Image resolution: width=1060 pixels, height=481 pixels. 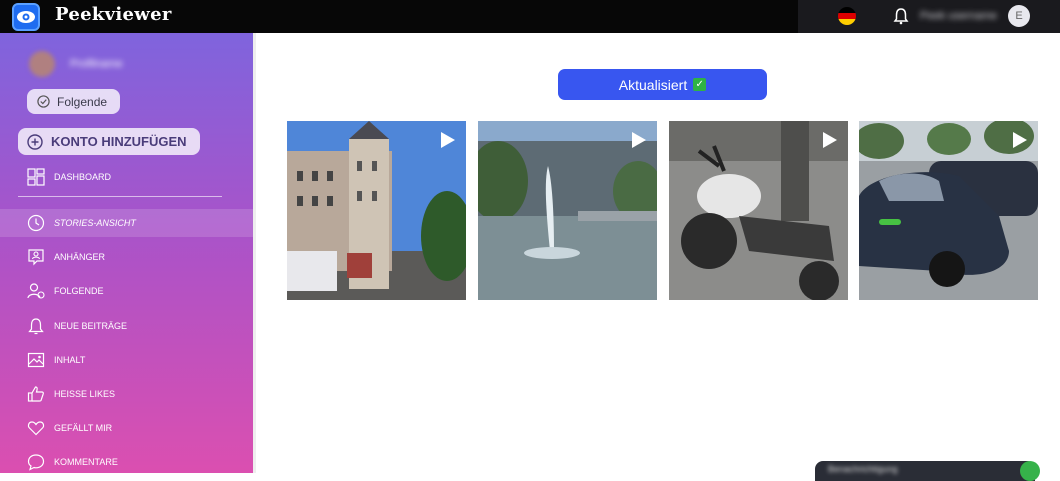 I want to click on sidebar-item-label: KOMMENTARE, so click(x=86, y=462).